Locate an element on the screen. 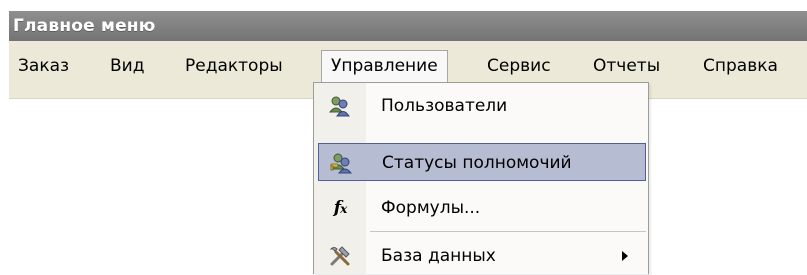 The image size is (807, 275). permissions-icon is located at coordinates (341, 163).